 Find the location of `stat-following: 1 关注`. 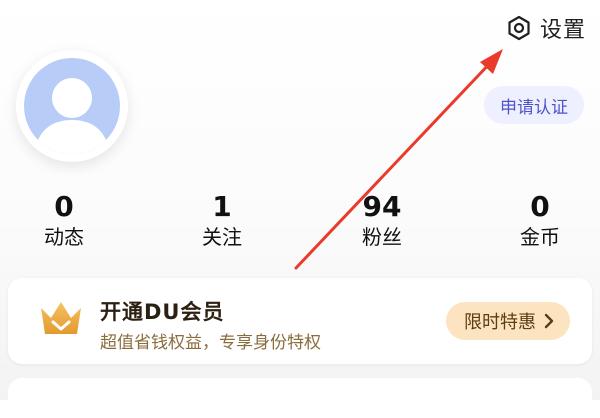

stat-following: 1 关注 is located at coordinates (222, 220).